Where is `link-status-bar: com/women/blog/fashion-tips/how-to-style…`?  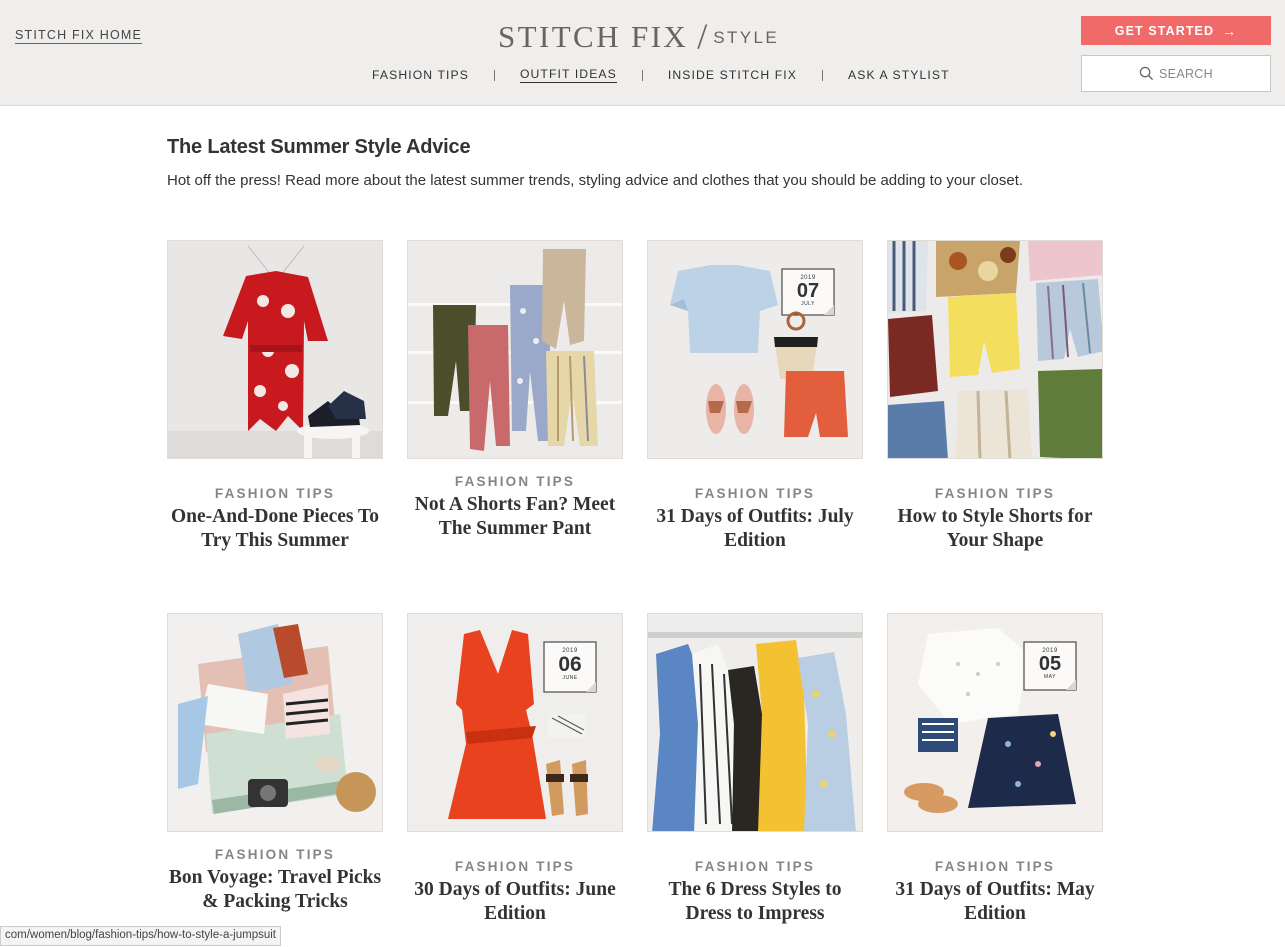
link-status-bar: com/women/blog/fashion-tips/how-to-style… is located at coordinates (140, 936).